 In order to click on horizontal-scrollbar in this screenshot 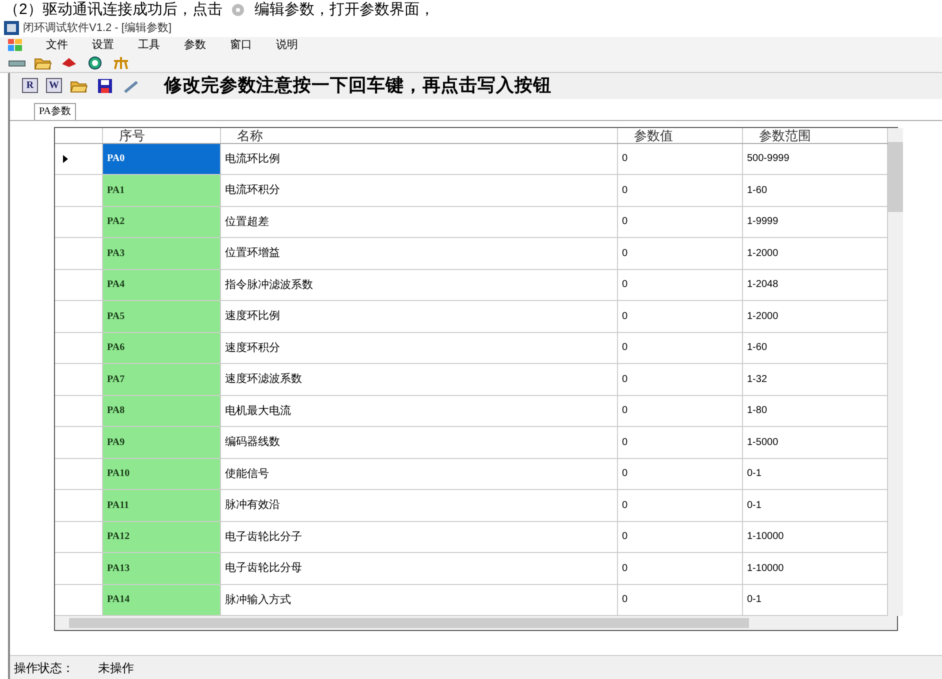, I will do `click(476, 623)`.